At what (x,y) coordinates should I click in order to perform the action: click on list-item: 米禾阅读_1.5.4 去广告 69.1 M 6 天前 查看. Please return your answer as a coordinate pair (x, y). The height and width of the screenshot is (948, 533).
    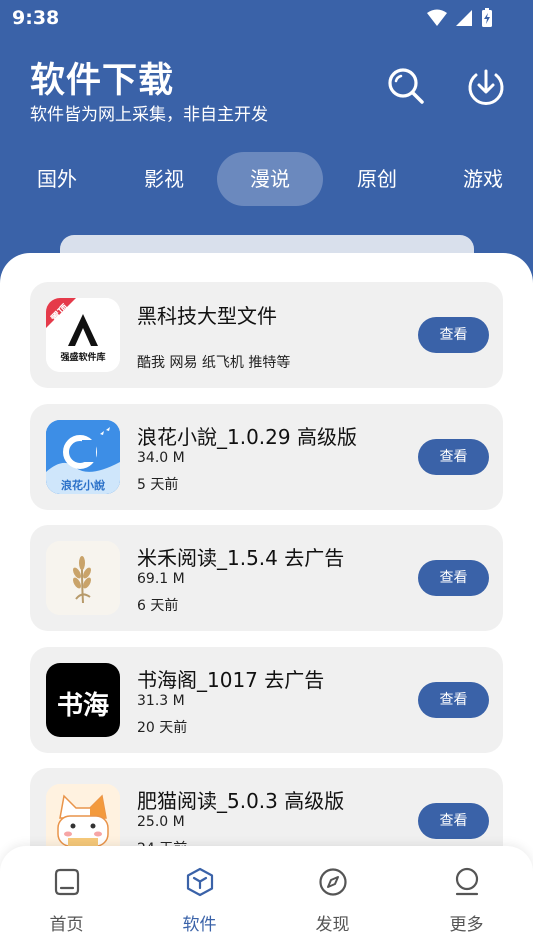
    Looking at the image, I should click on (266, 578).